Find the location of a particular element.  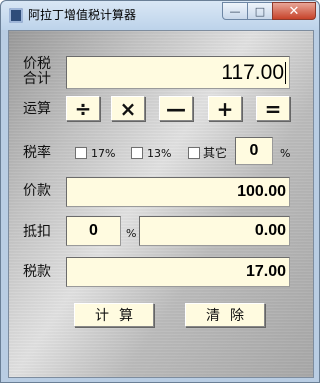

divide-button: ÷ is located at coordinates (83, 108).